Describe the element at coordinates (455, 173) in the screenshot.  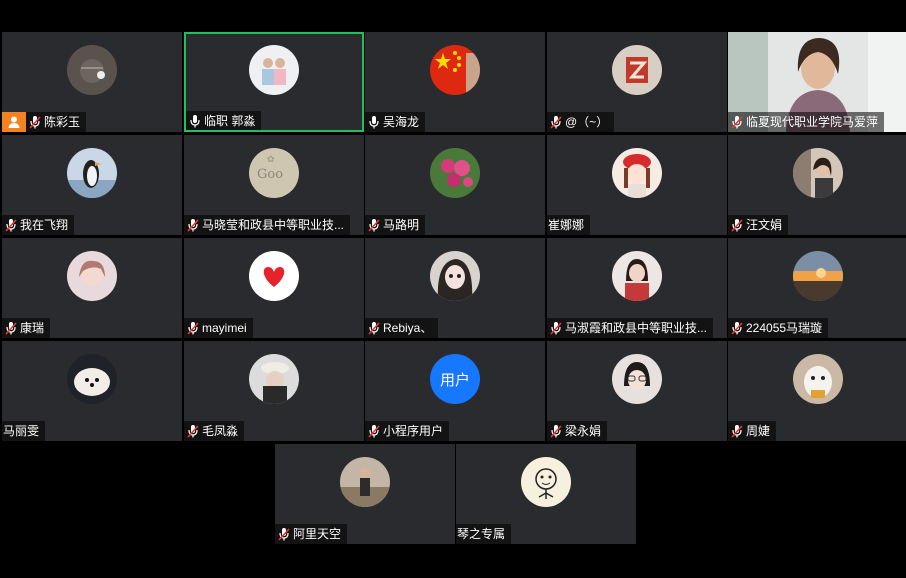
I see `pink-flowers-avatar` at that location.